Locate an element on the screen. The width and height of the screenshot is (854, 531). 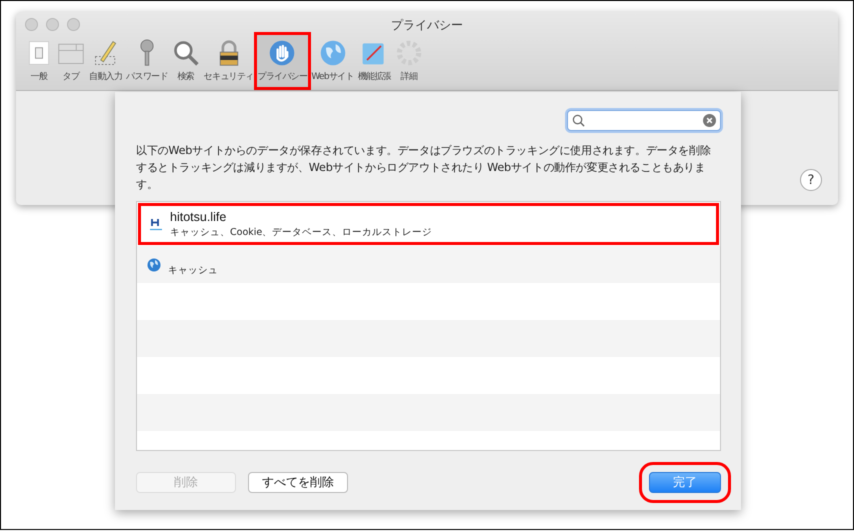
site-data-types: キャッシュ is located at coordinates (193, 270).